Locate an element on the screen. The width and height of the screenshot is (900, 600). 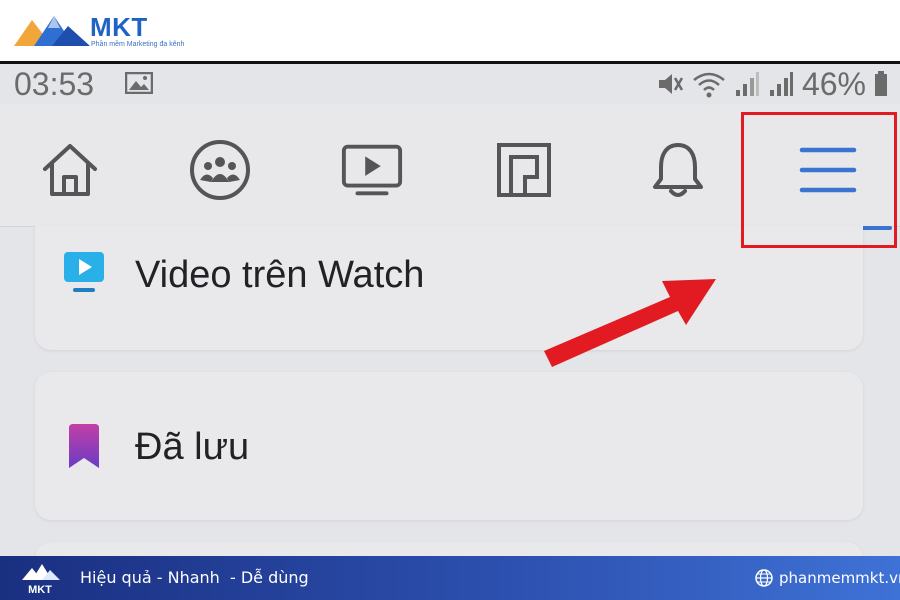
battery-percent: 46% is located at coordinates (833, 84).